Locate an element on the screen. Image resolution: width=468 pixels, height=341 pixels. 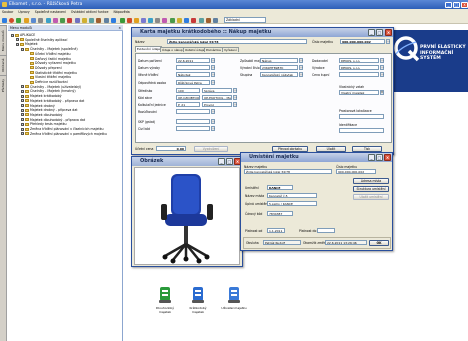
left-field-value: 100 is located at coordinates (188, 90).